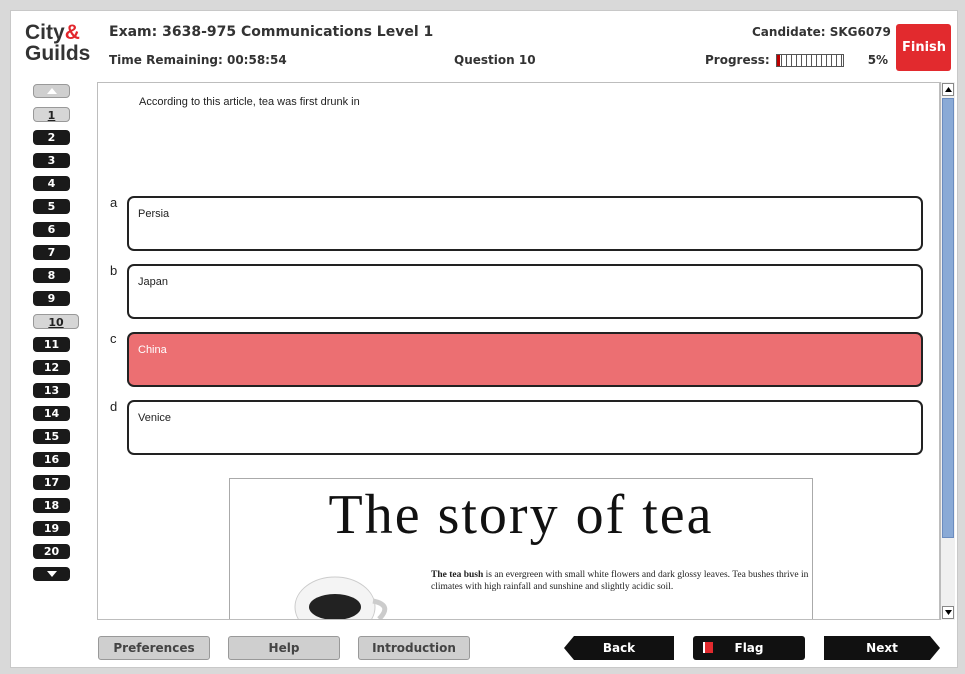 The image size is (965, 674). Describe the element at coordinates (525, 427) in the screenshot. I see `option-d: Venice` at that location.